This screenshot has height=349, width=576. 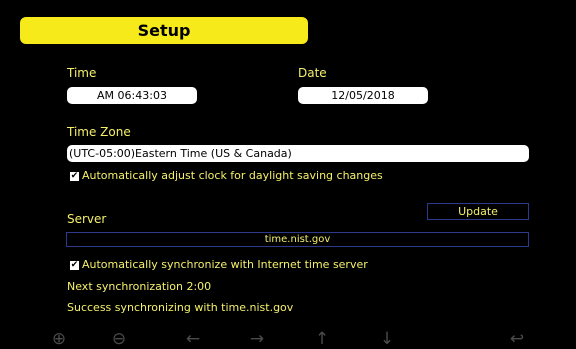 What do you see at coordinates (312, 73) in the screenshot?
I see `date-label: Date` at bounding box center [312, 73].